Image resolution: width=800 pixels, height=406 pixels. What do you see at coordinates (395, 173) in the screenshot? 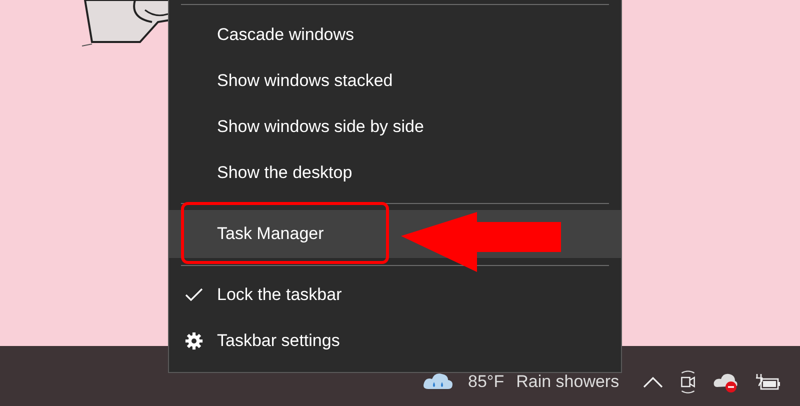
I see `menu-item: Show the desktop` at bounding box center [395, 173].